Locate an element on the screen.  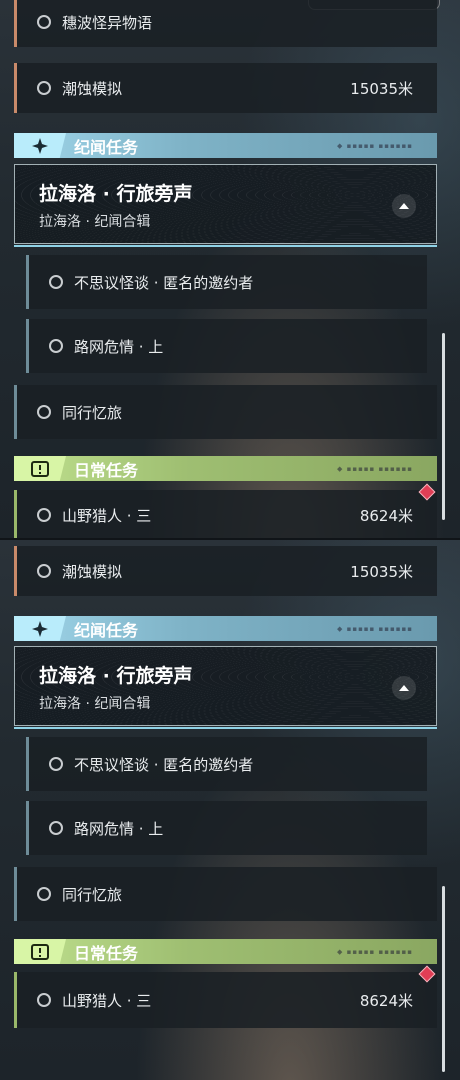
quest-row-spectral: 穗波怪异物语 is located at coordinates (225, 23).